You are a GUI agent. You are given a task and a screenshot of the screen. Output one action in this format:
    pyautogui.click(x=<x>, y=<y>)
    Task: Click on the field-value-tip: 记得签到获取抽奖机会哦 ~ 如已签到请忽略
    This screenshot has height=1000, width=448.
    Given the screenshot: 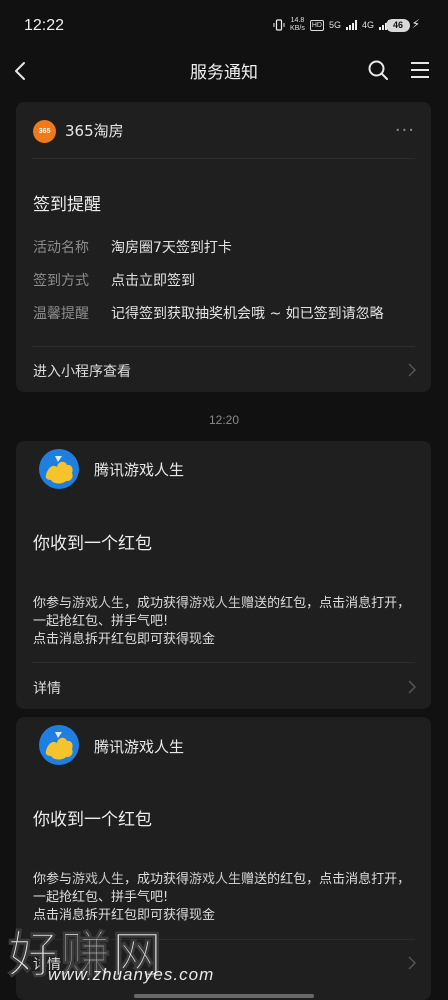 What is the action you would take?
    pyautogui.click(x=247, y=314)
    